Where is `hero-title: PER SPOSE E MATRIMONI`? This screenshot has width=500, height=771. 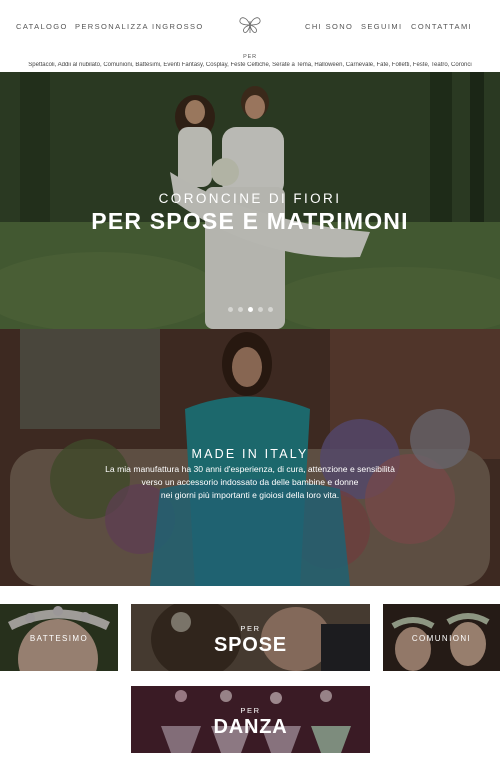 hero-title: PER SPOSE E MATRIMONI is located at coordinates (250, 221).